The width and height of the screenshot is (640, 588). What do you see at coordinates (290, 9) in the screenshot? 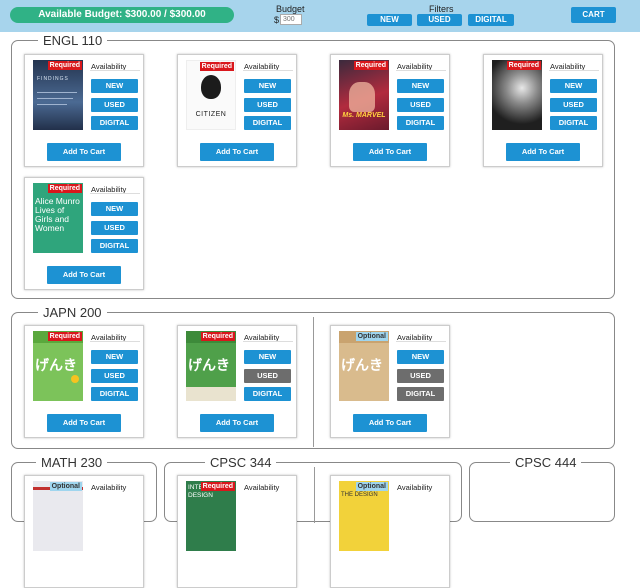
I see `budget-label: Budget` at bounding box center [290, 9].